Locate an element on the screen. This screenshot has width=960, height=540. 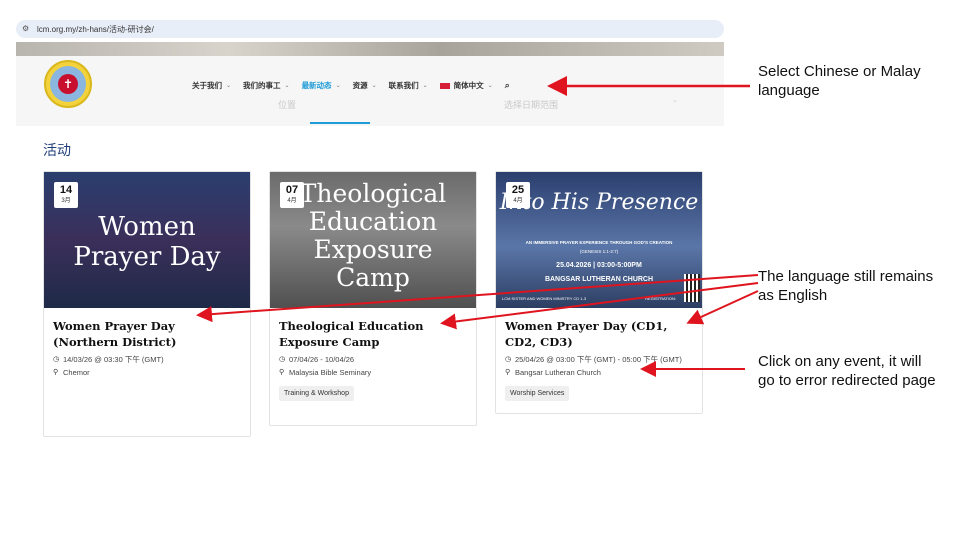
nav-item-ministries: 我们的事工 ⌄ is located at coordinates (266, 85).